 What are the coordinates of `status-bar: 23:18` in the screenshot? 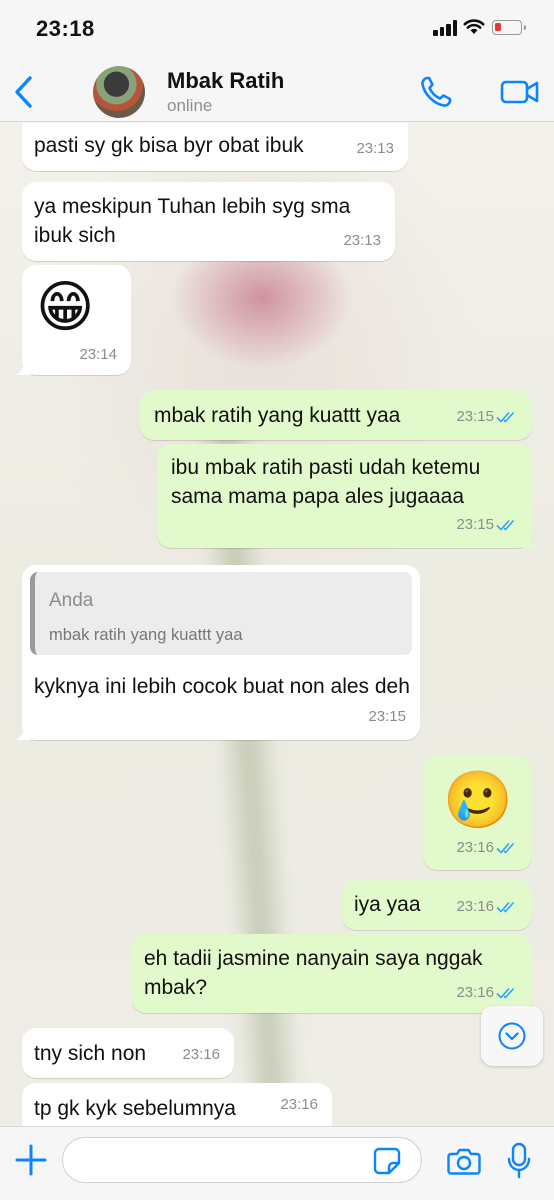 It's located at (277, 30).